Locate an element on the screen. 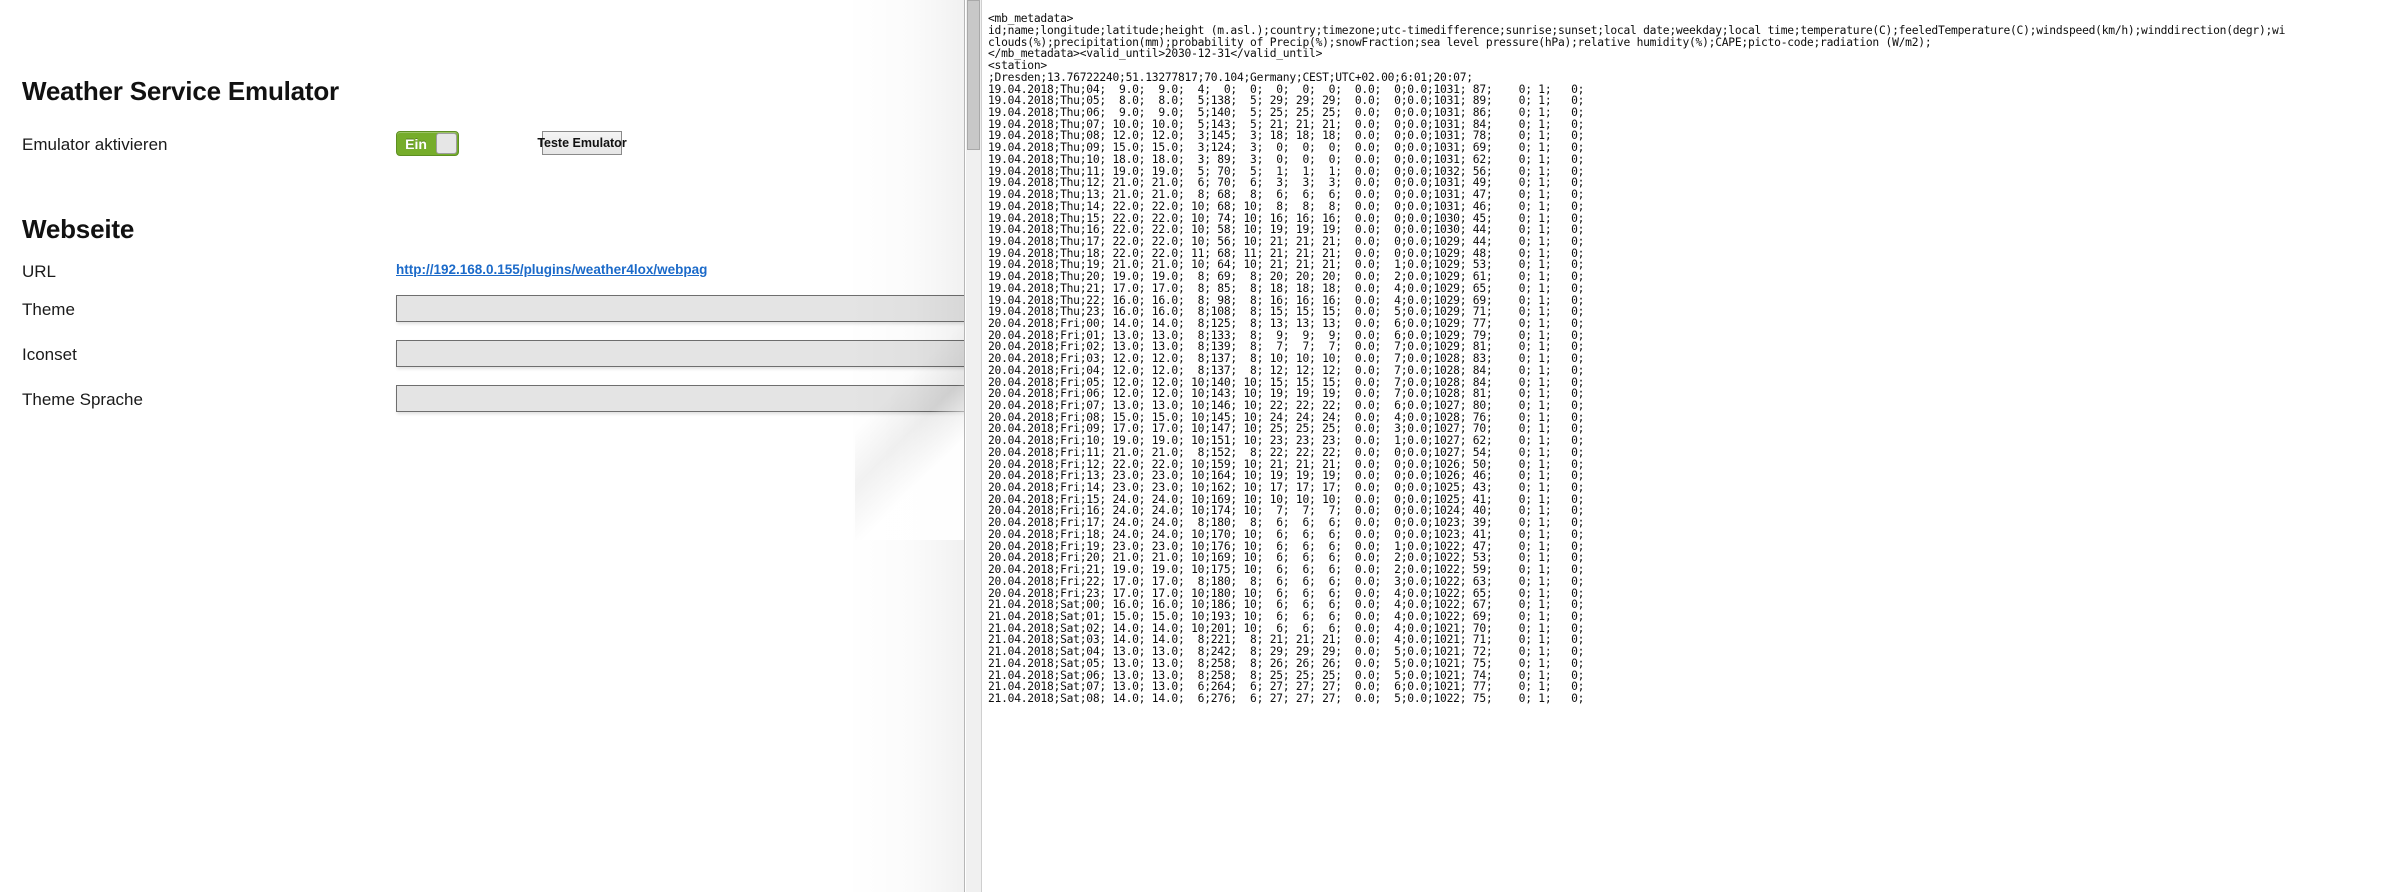 The height and width of the screenshot is (892, 2402). toggle-state-label: Ein is located at coordinates (416, 143).